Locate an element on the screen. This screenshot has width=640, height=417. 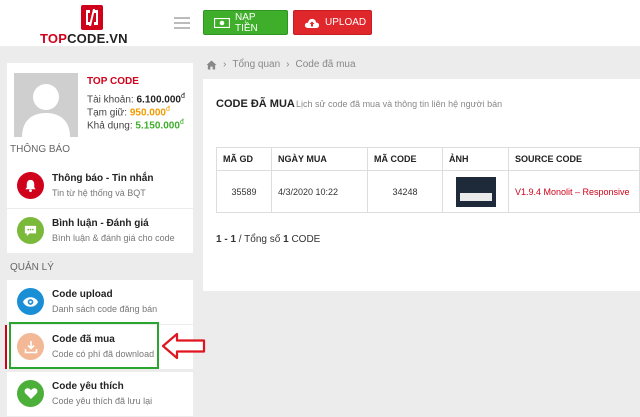
logo-text: TOPCODE.VN is located at coordinates (84, 38).